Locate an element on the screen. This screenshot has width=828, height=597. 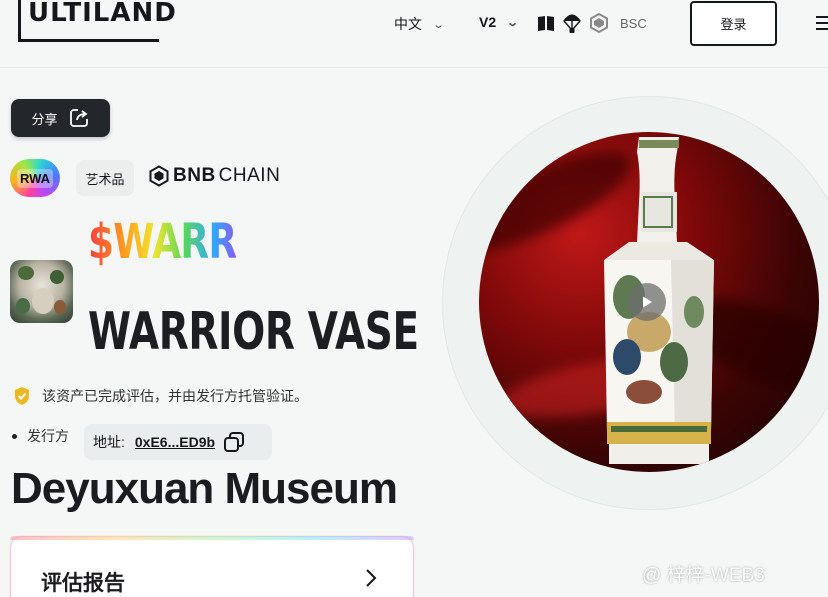
version-selector: V2 ⌄ is located at coordinates (499, 22).